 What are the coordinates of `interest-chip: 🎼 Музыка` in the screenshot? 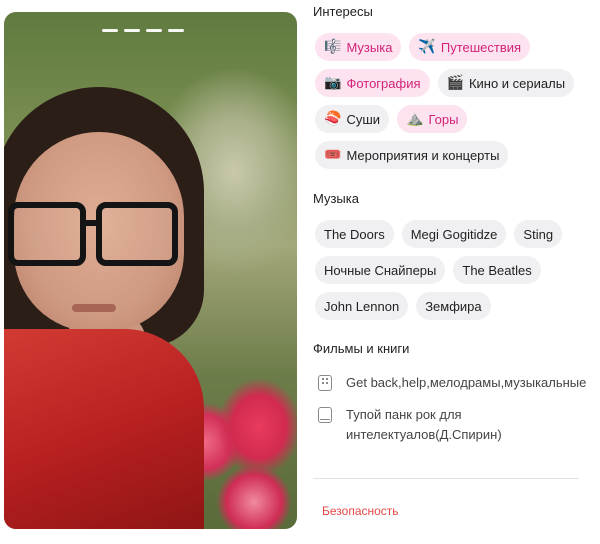 It's located at (358, 47).